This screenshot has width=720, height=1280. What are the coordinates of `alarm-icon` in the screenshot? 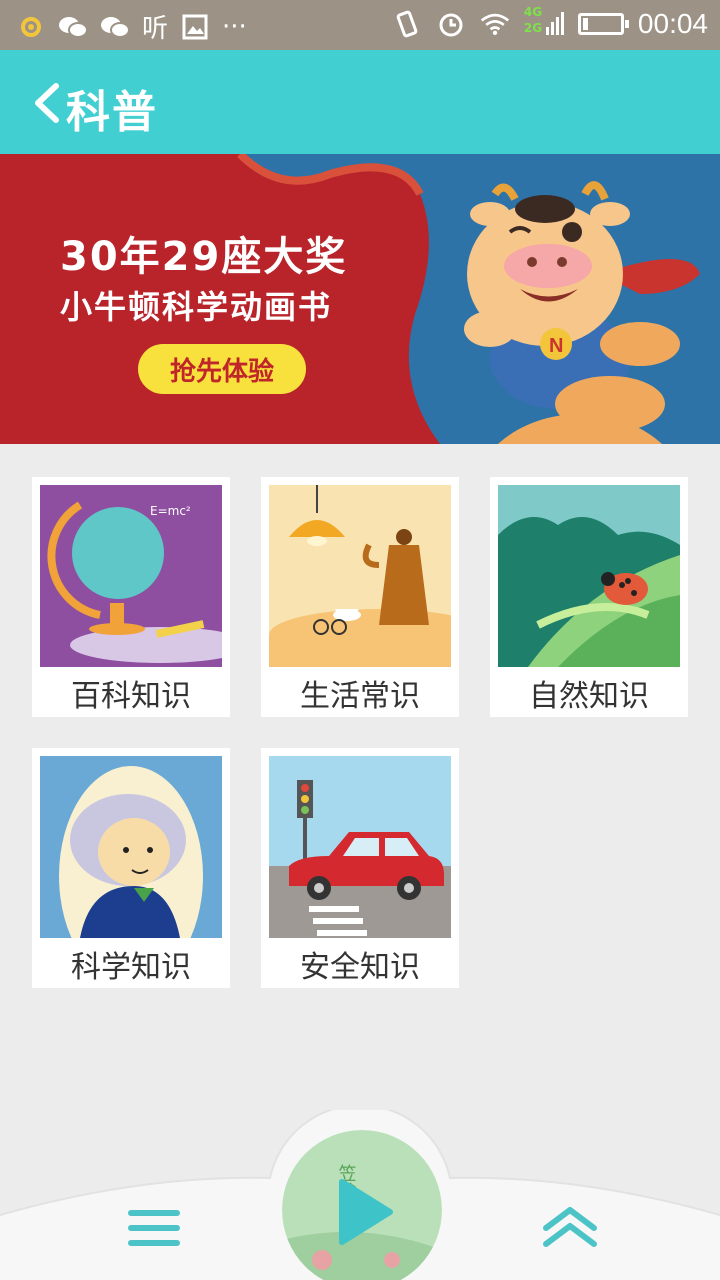 It's located at (451, 24).